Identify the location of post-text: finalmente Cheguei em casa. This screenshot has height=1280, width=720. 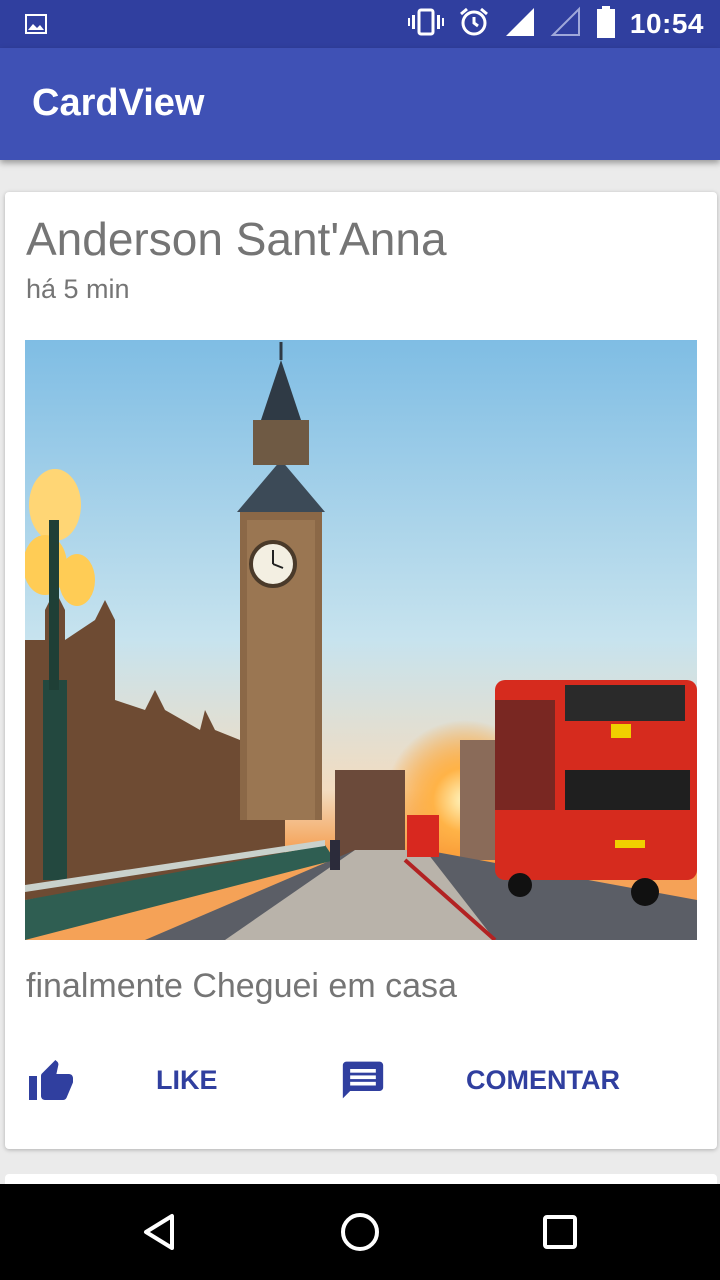
(241, 986).